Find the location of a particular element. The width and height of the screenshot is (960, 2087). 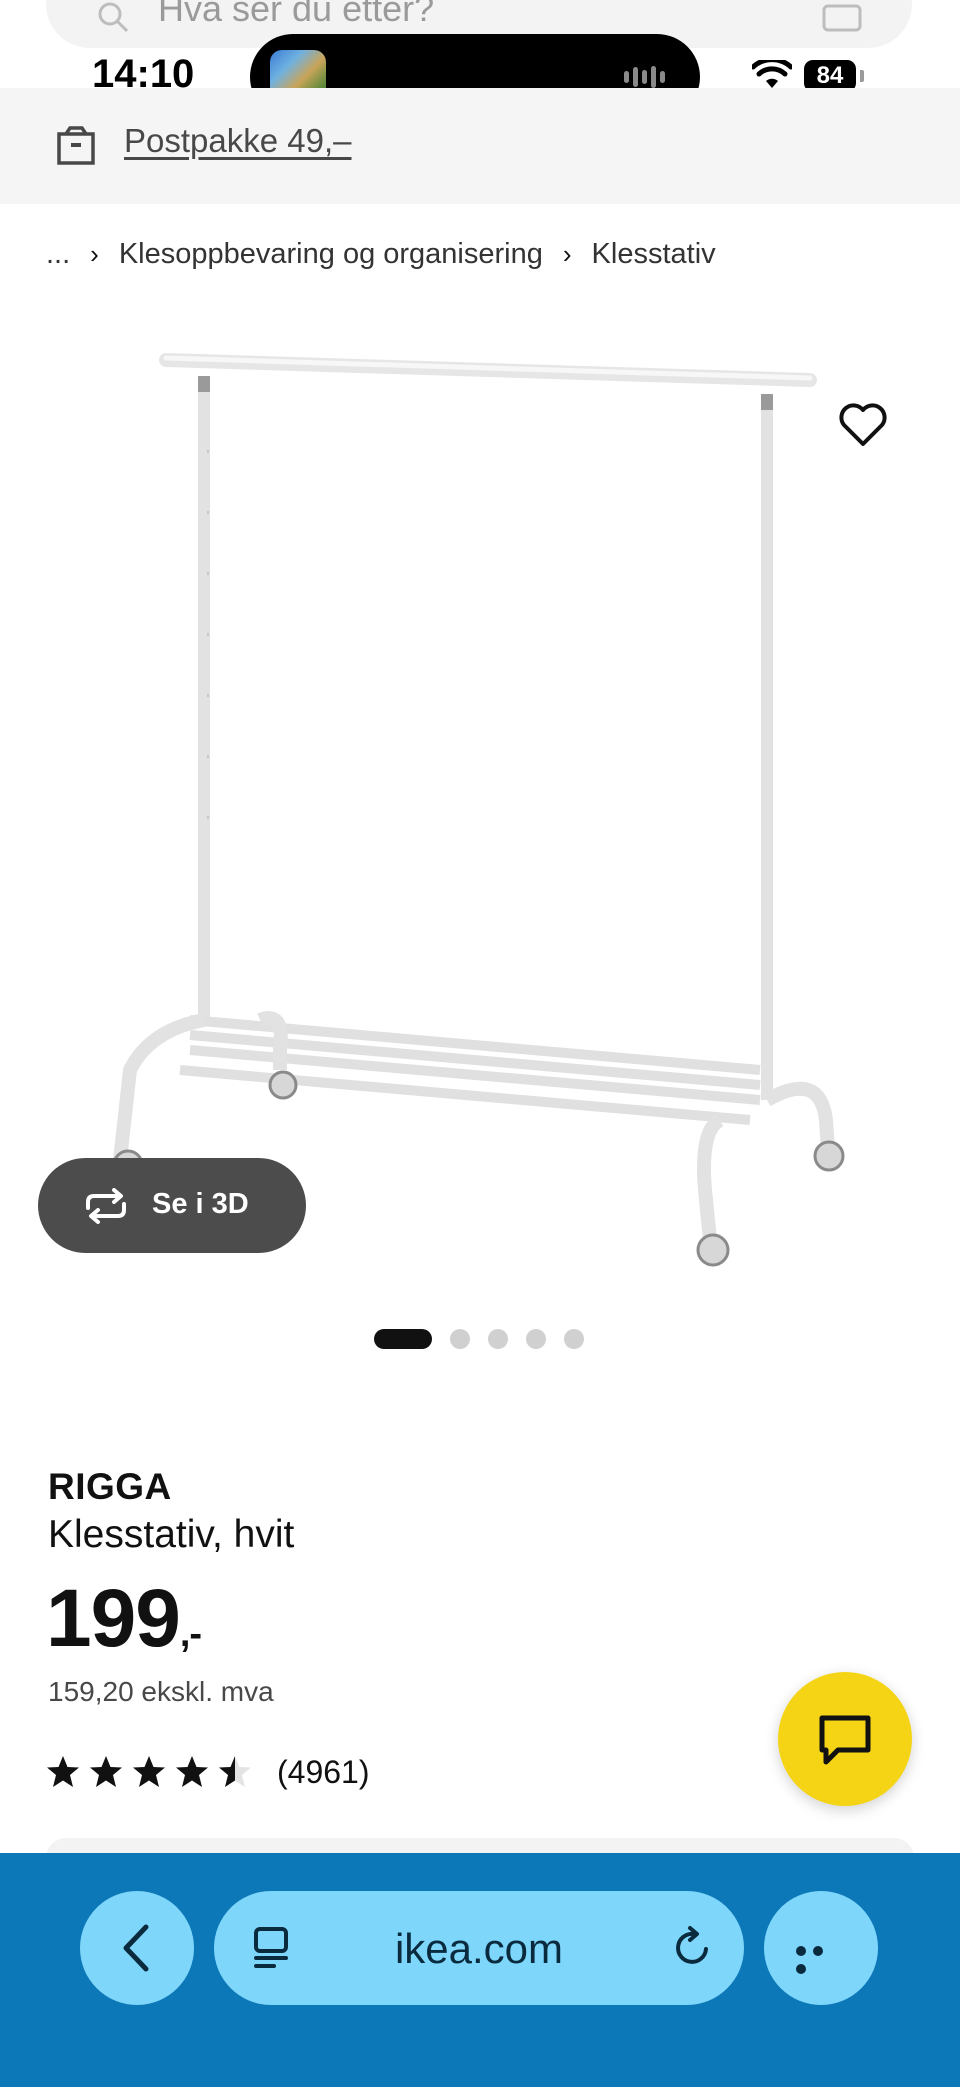

favorite-heart-icon is located at coordinates (863, 425).